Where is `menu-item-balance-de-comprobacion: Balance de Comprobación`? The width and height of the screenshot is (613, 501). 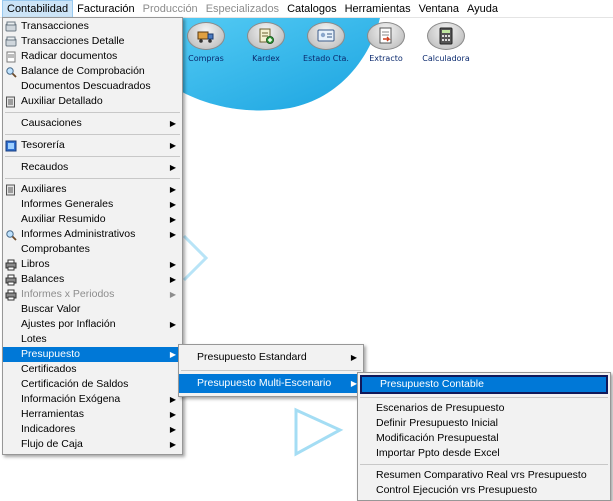 menu-item-balance-de-comprobacion: Balance de Comprobación is located at coordinates (92, 71).